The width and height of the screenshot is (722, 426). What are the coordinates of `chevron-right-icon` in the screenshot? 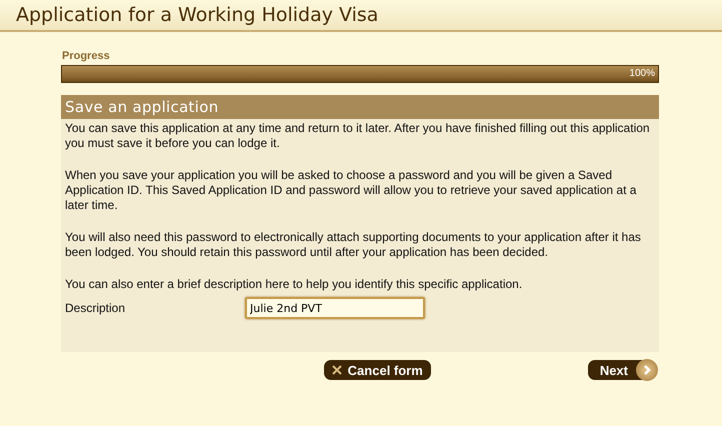 It's located at (647, 370).